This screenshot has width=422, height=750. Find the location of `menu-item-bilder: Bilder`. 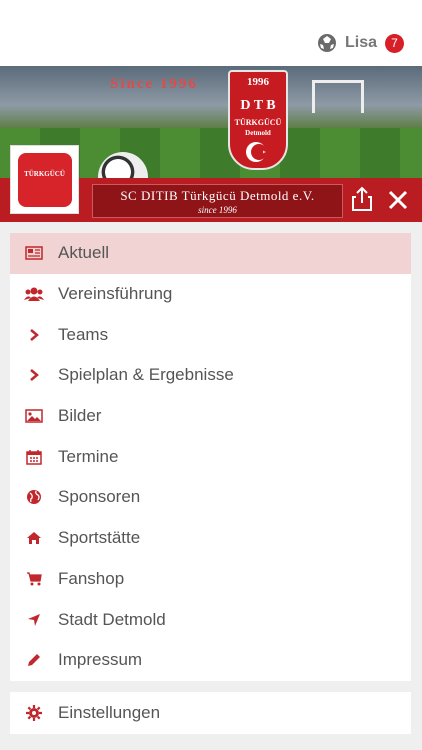

menu-item-bilder: Bilder is located at coordinates (210, 416).